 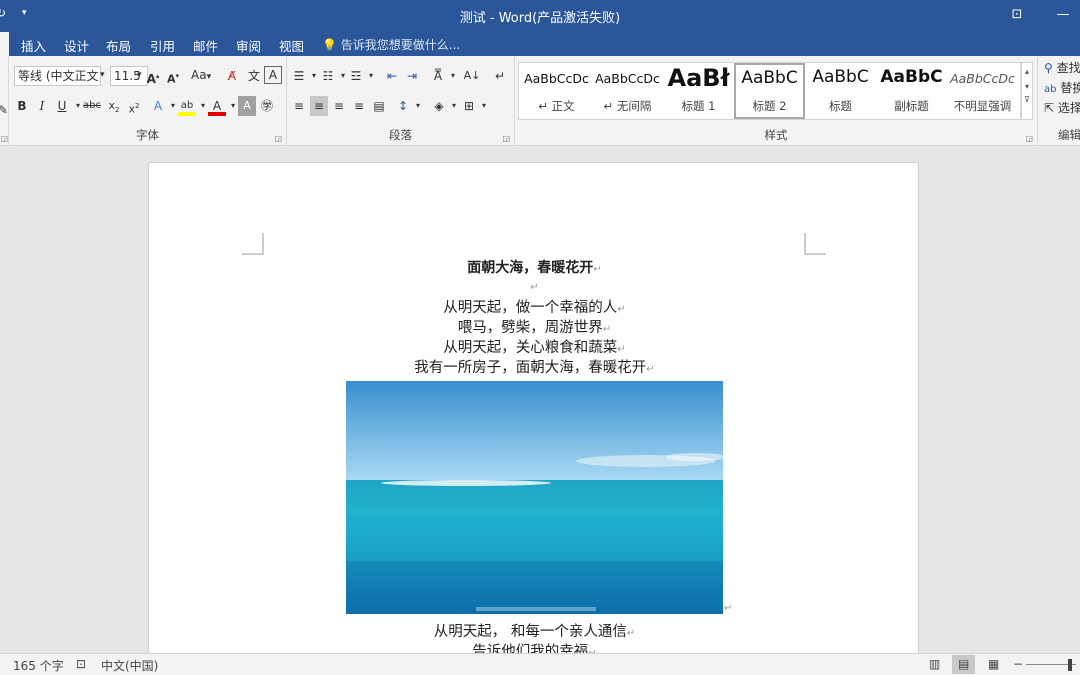 I want to click on clipboard-group: ✎ ◲, so click(x=4, y=101).